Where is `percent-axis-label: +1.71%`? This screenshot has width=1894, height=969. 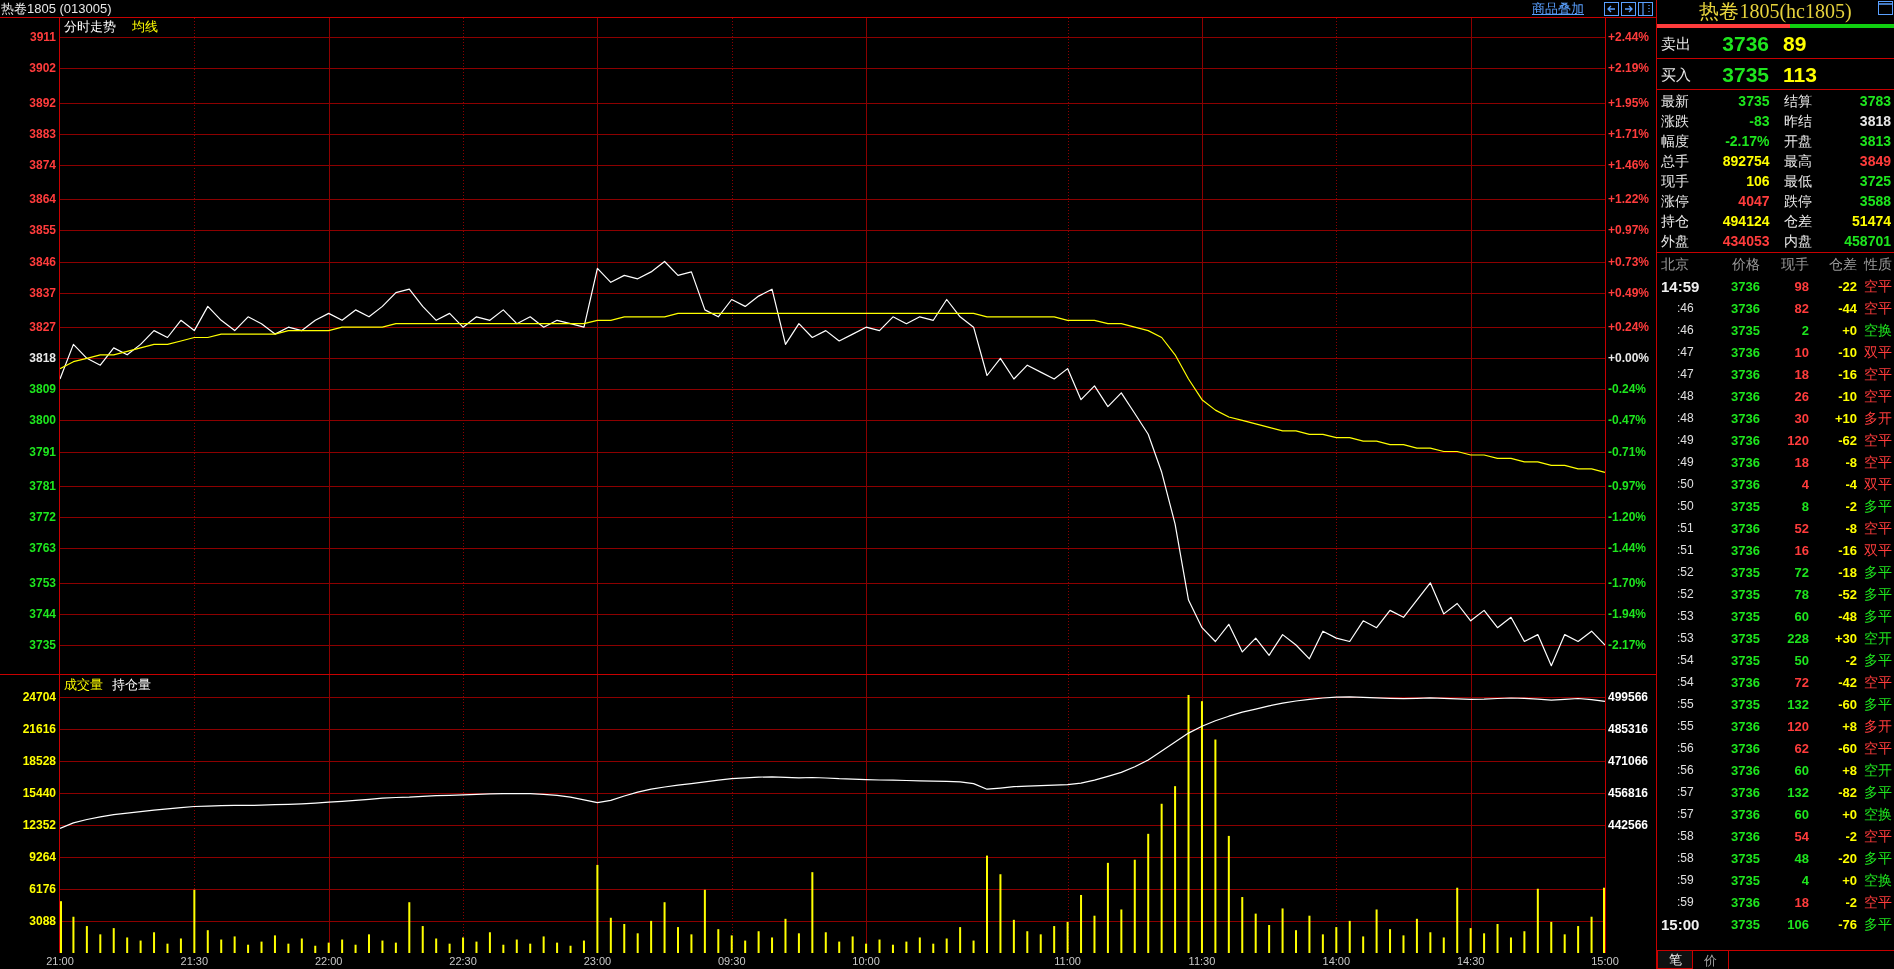
percent-axis-label: +1.71% is located at coordinates (1629, 133).